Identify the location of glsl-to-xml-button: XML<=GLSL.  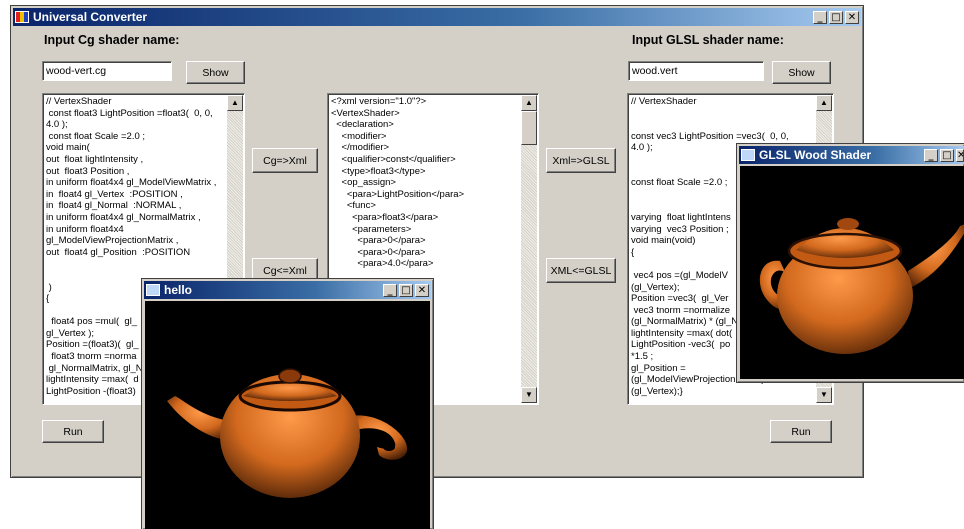
(581, 270).